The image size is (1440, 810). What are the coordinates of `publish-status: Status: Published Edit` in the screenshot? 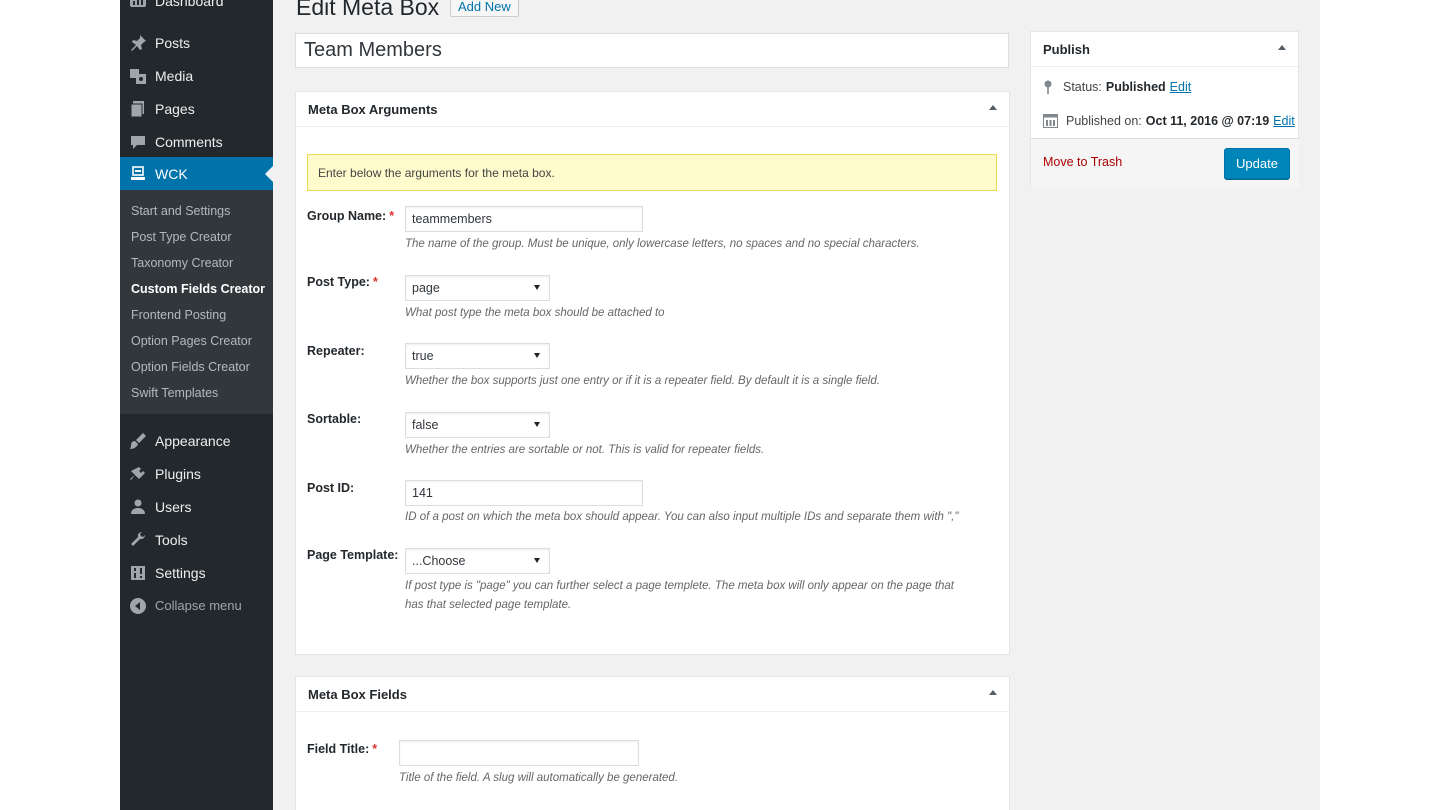 It's located at (1117, 87).